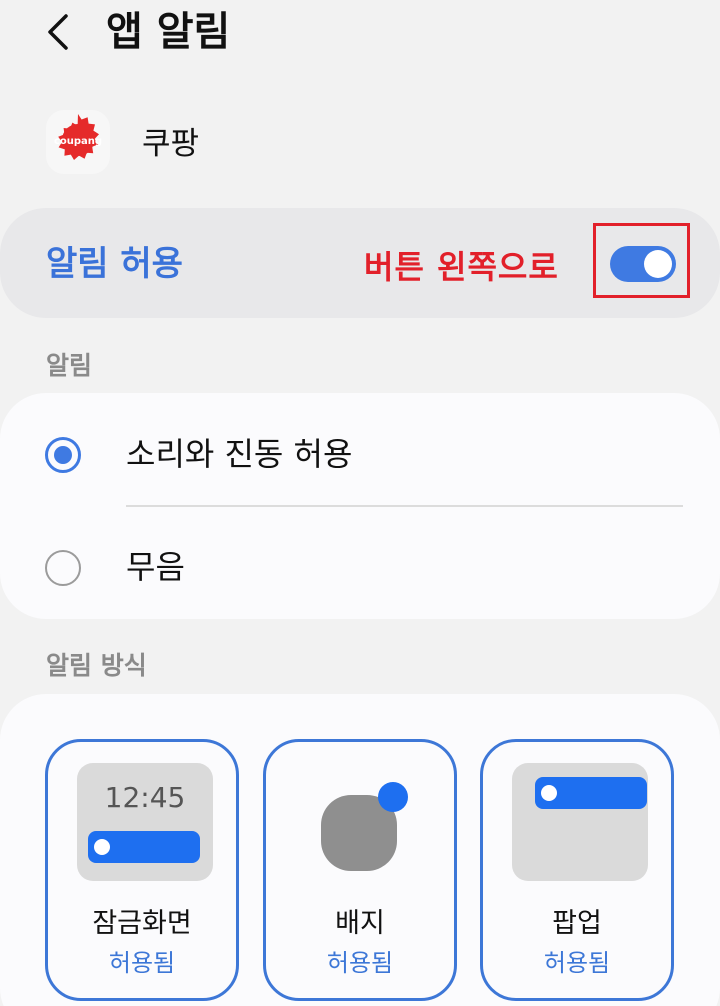 This screenshot has width=720, height=1006. I want to click on option-sound-vibration: 소리와 진동 허용, so click(360, 458).